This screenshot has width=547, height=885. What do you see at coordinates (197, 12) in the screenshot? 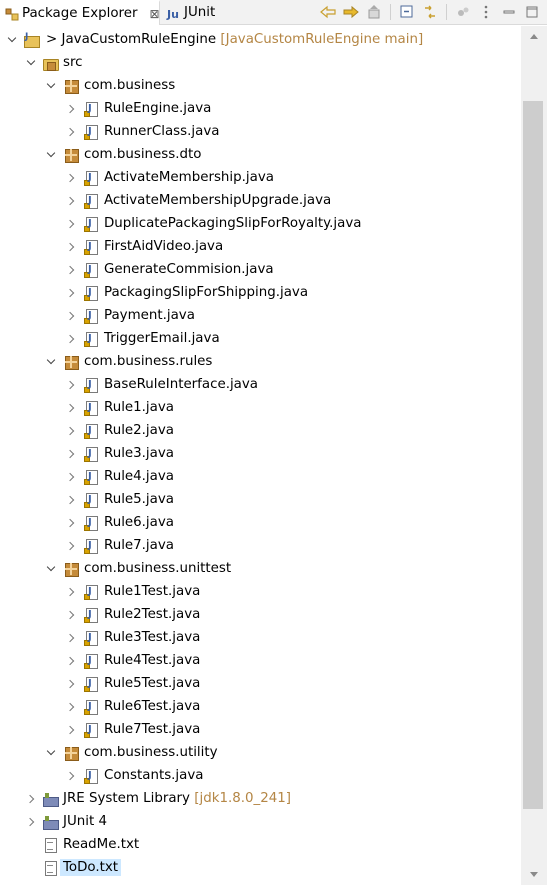
I see `tab-junit: Ju JUnit` at bounding box center [197, 12].